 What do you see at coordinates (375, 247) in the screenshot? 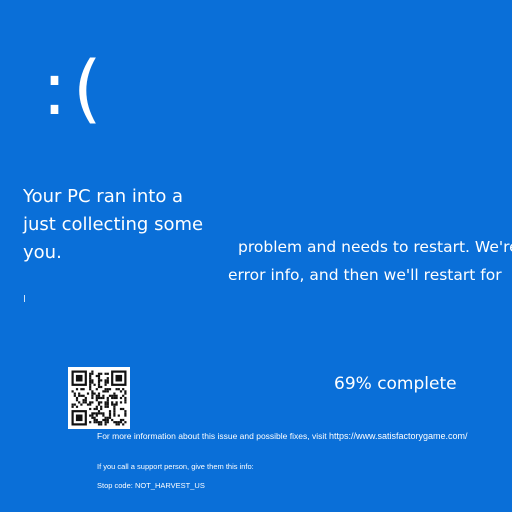
I see `error-message-line: problem and needs to restart. We're` at bounding box center [375, 247].